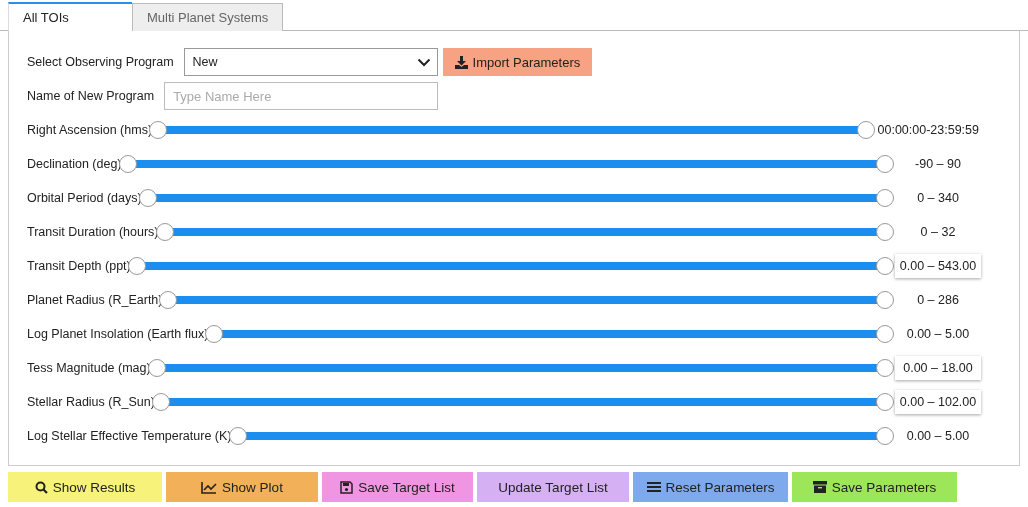 The image size is (1028, 507). What do you see at coordinates (89, 368) in the screenshot?
I see `slider-label: Tess Magnitude (mag)` at bounding box center [89, 368].